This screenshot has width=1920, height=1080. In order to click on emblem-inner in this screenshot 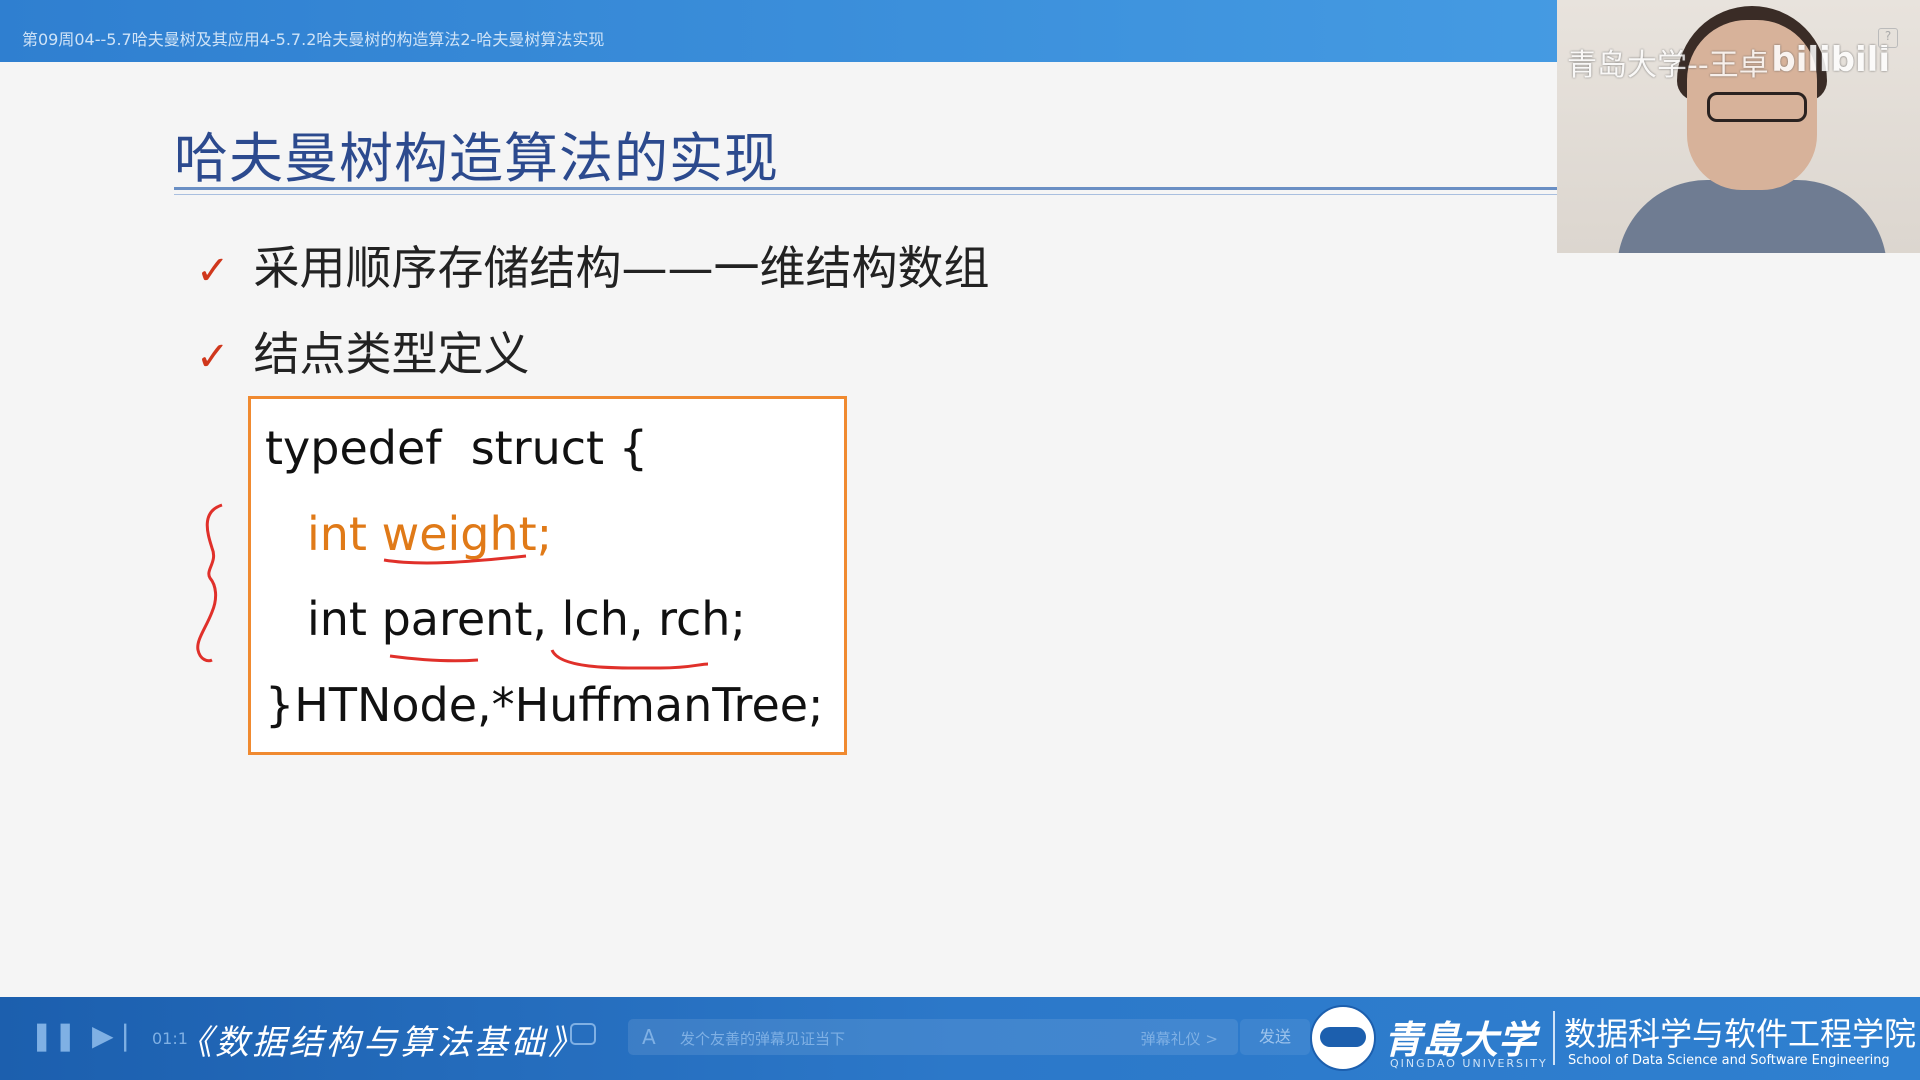, I will do `click(1343, 1037)`.